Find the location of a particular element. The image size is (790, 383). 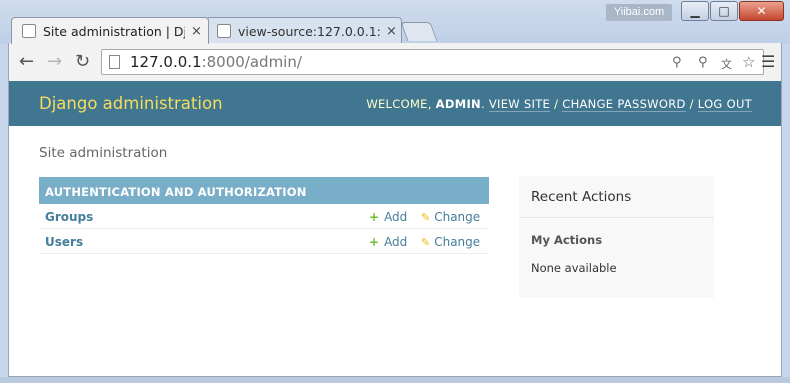

browser-toolbar: ← → ↻ 127.0.0.1:8000/admin/ ⚲ ⚲ 文 ☆ ☰ is located at coordinates (395, 62).